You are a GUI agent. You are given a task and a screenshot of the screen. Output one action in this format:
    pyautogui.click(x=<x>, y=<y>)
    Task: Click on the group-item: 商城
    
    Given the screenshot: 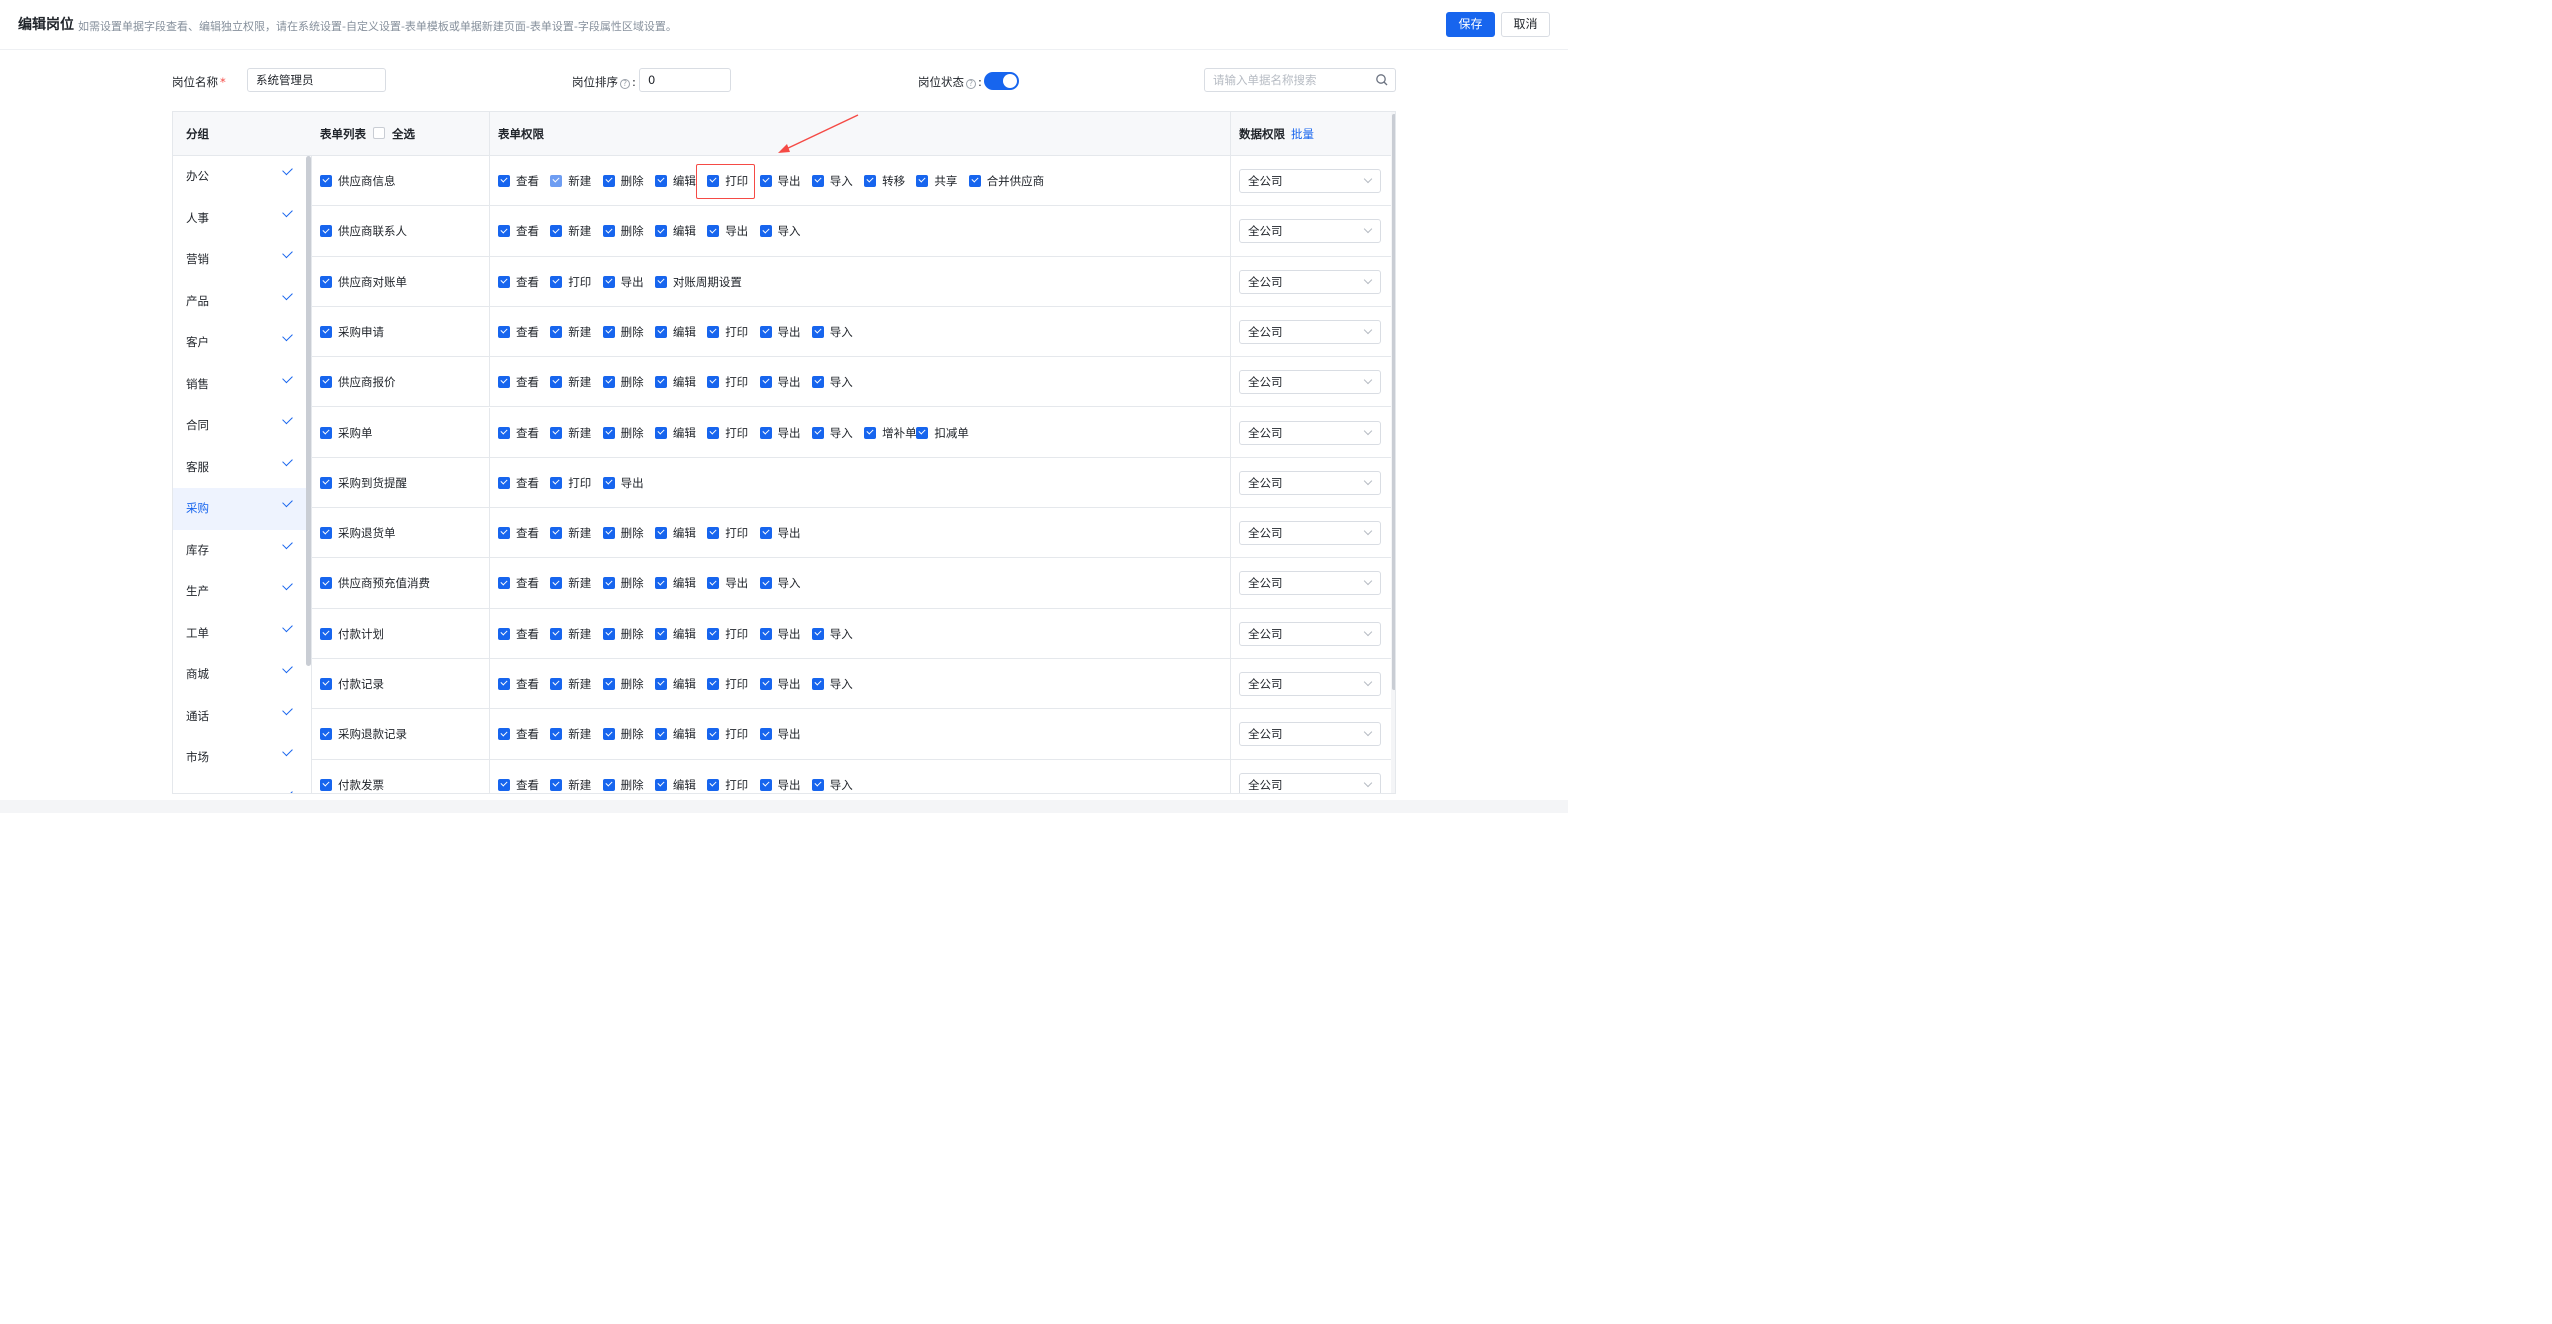 What is the action you would take?
    pyautogui.click(x=239, y=675)
    